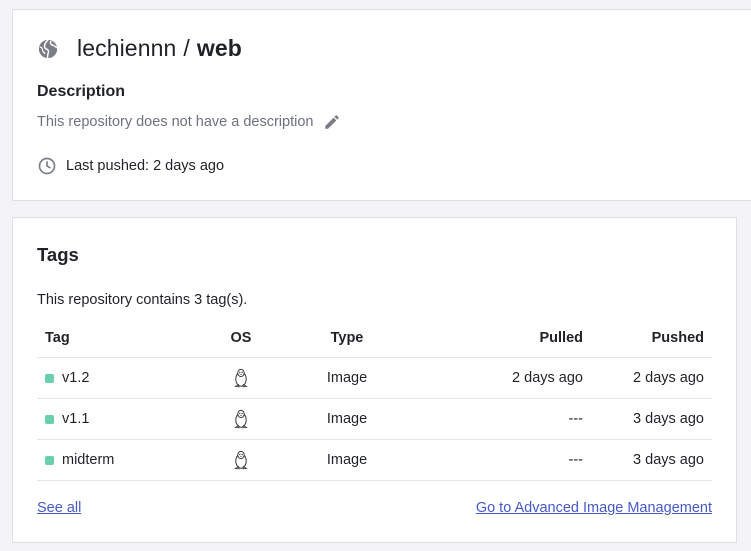 Image resolution: width=751 pixels, height=551 pixels. I want to click on repository-title: lechiennn / web, so click(159, 48).